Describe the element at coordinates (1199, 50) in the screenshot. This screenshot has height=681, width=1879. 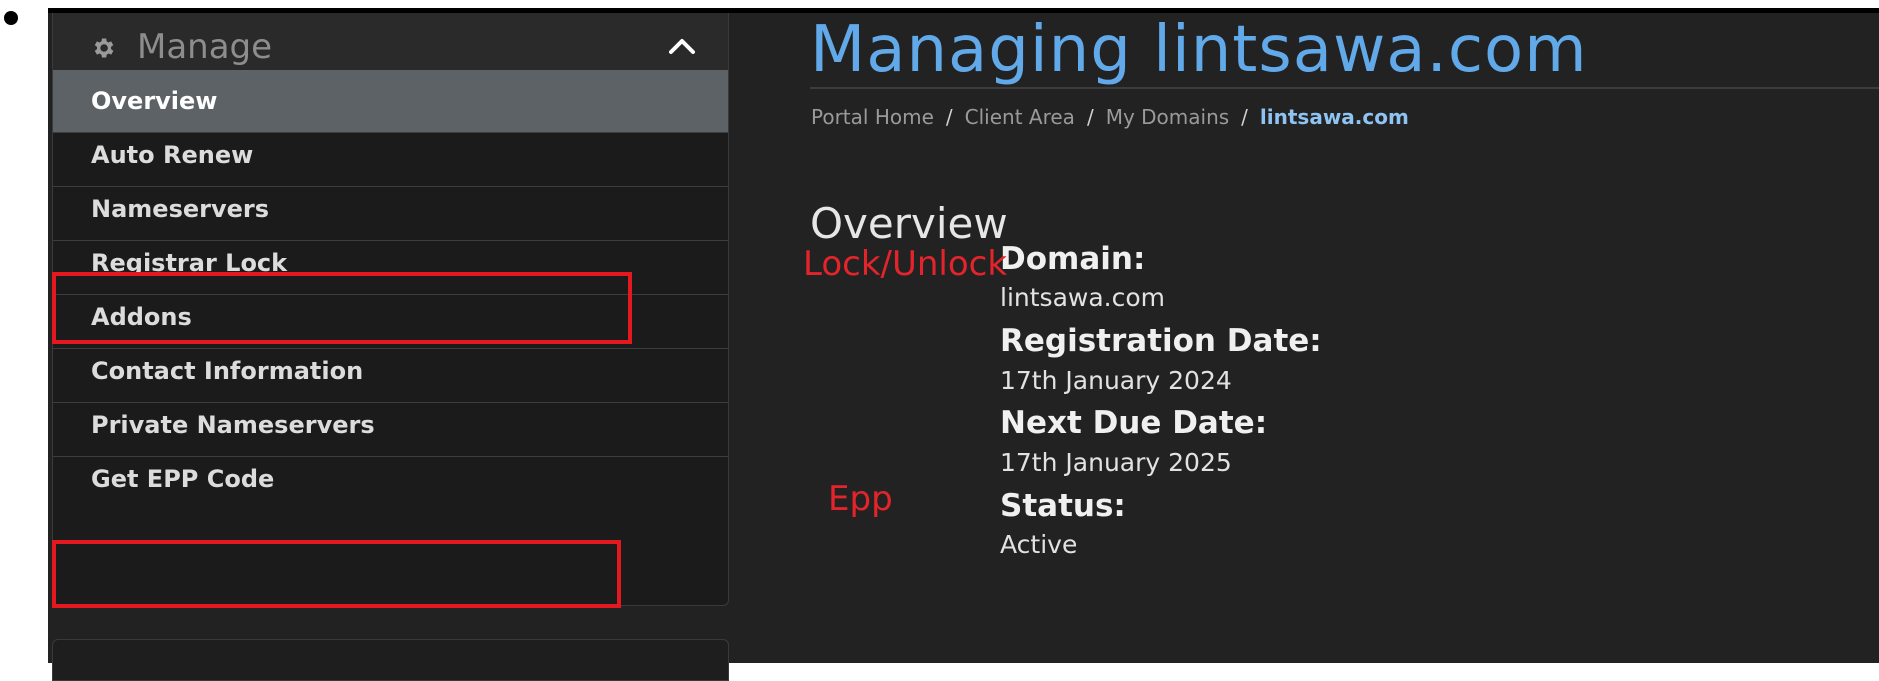
I see `page-title: Managing lintsawa.com` at that location.